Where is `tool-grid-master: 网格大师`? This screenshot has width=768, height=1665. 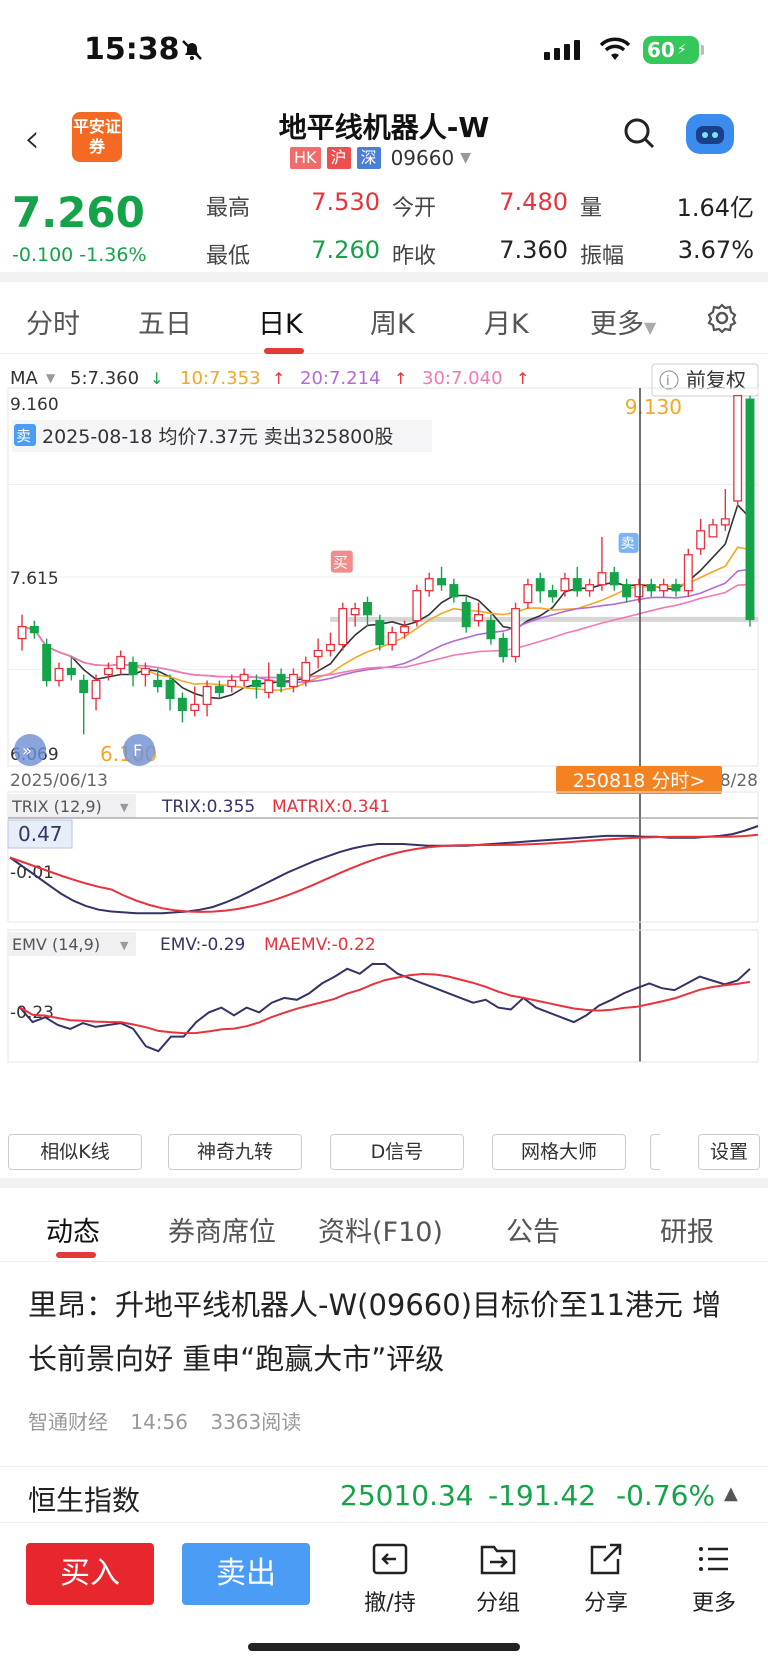
tool-grid-master: 网格大师 is located at coordinates (559, 1152).